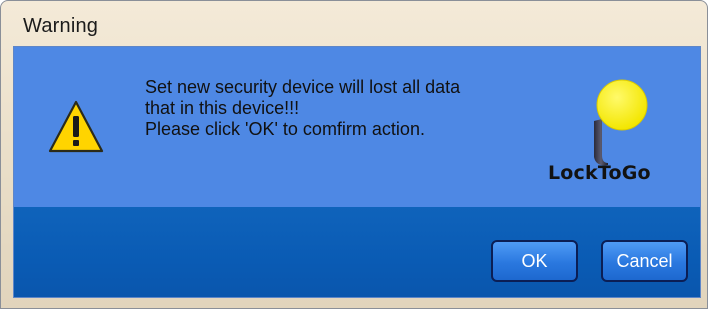 The height and width of the screenshot is (316, 711). Describe the element at coordinates (285, 129) in the screenshot. I see `message-line-3: Please click 'OK' to comfirm action.` at that location.